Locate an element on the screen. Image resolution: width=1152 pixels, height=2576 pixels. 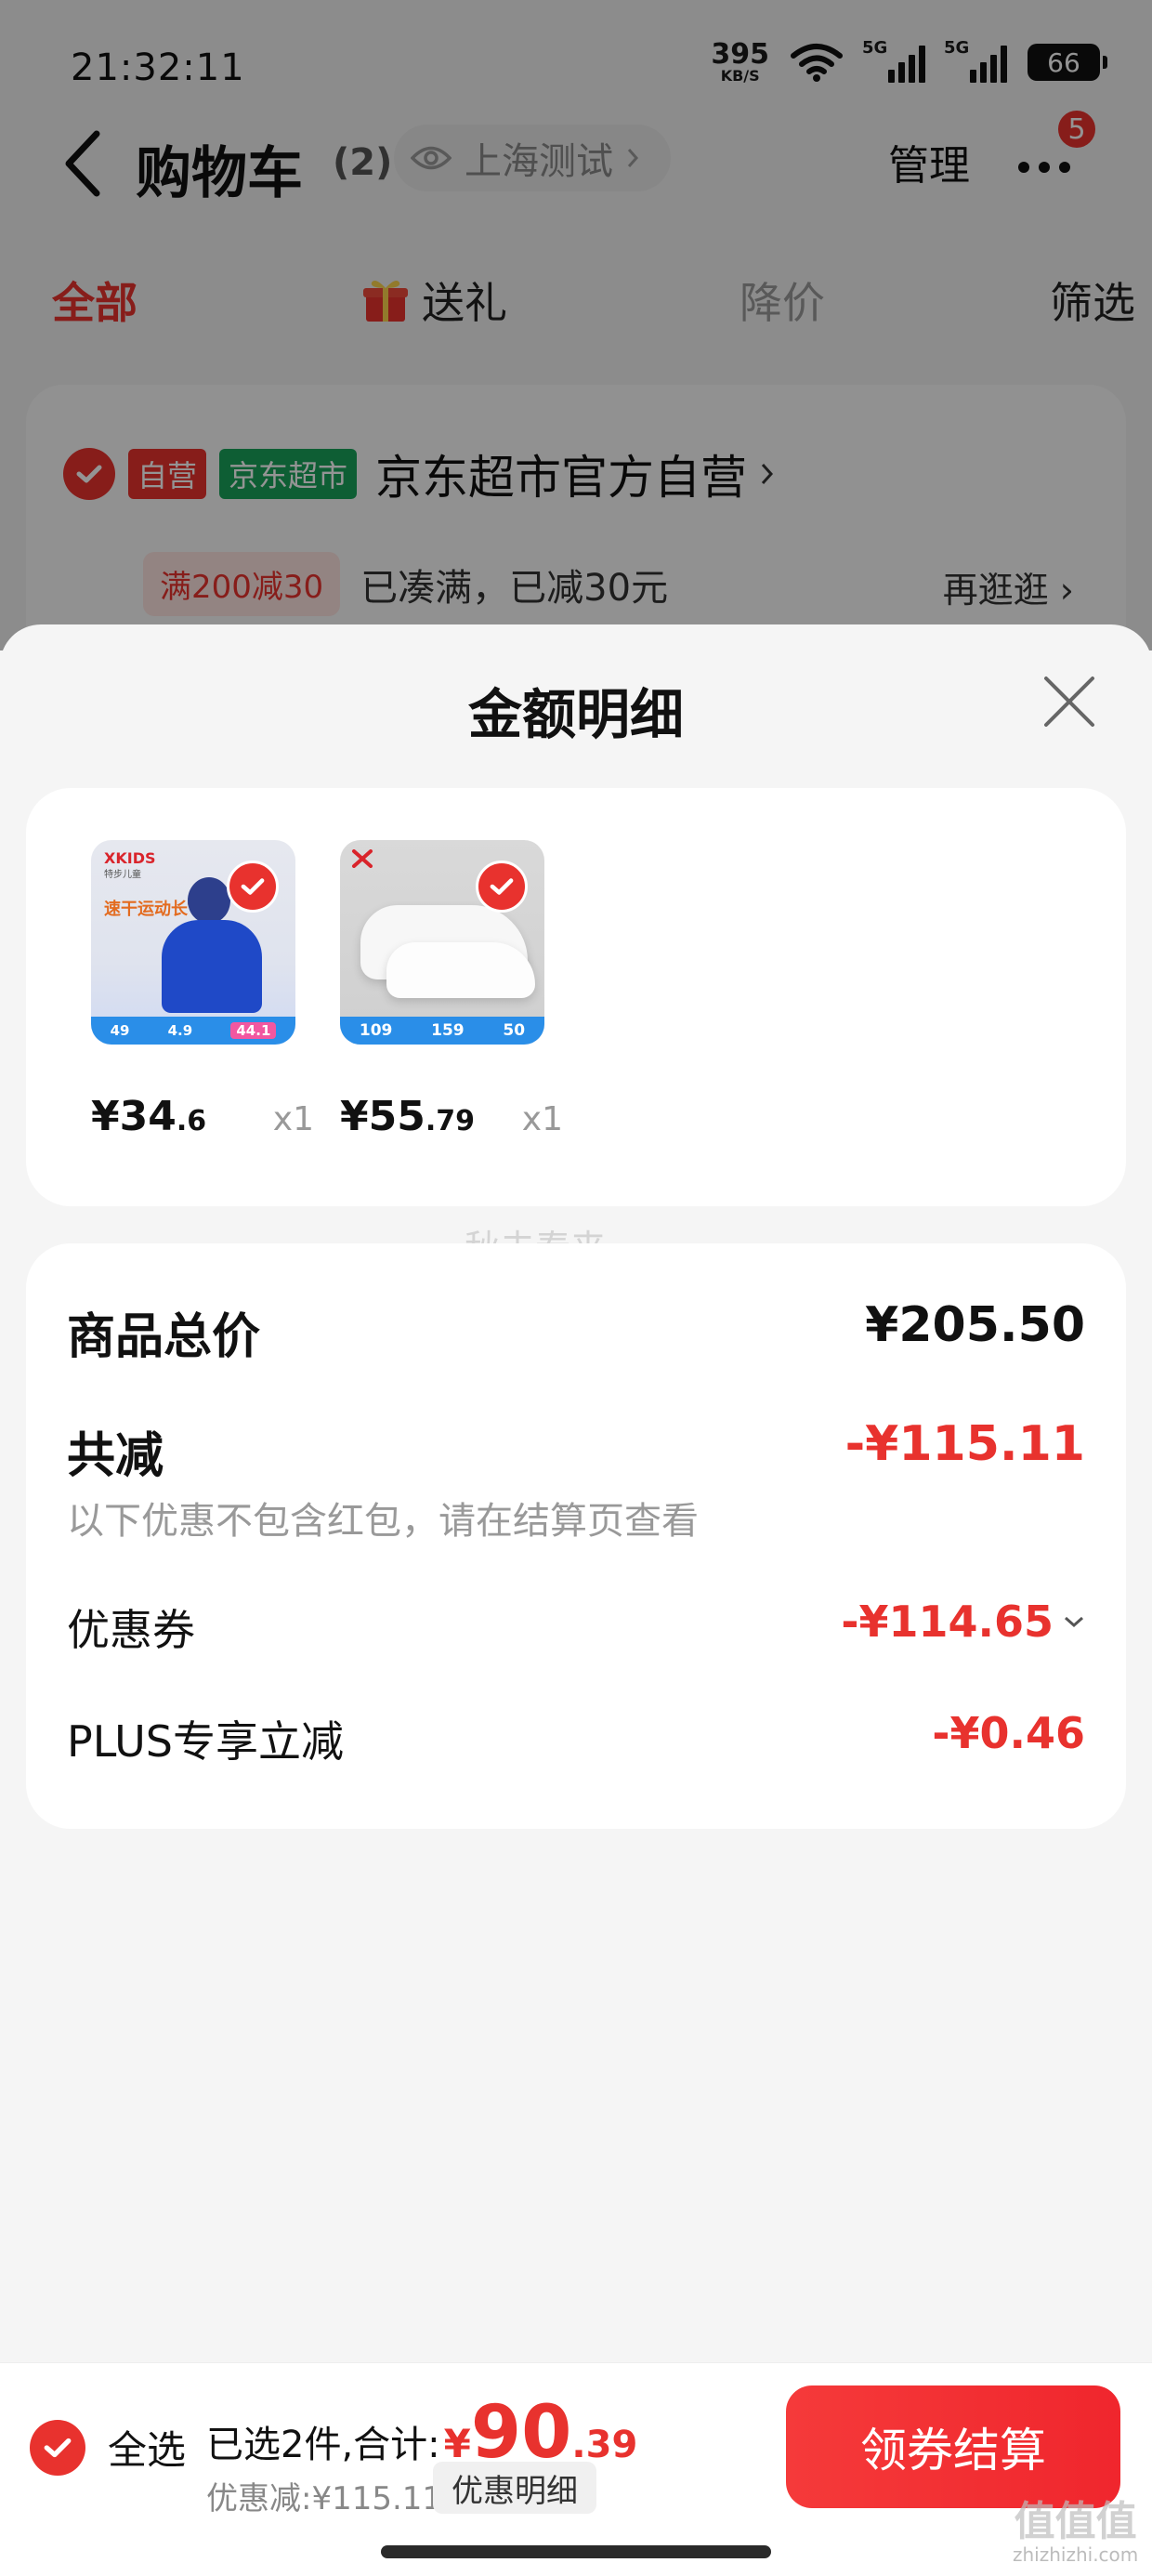
thumb-price-3: 44.1 is located at coordinates (253, 1030).